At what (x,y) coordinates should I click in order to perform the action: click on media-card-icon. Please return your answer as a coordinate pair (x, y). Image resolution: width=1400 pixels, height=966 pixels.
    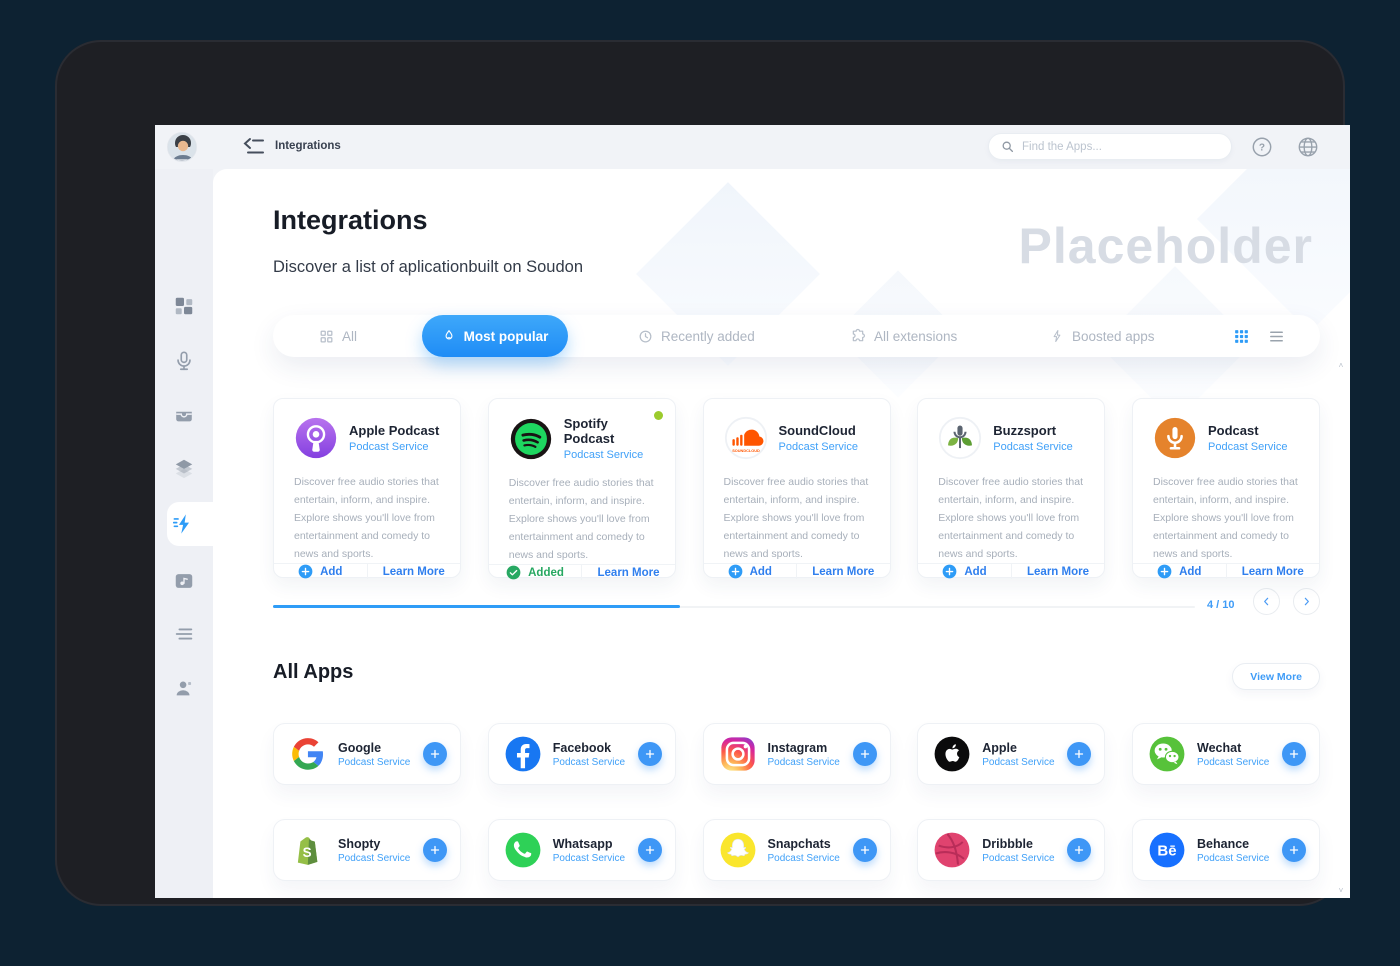
    Looking at the image, I should click on (184, 581).